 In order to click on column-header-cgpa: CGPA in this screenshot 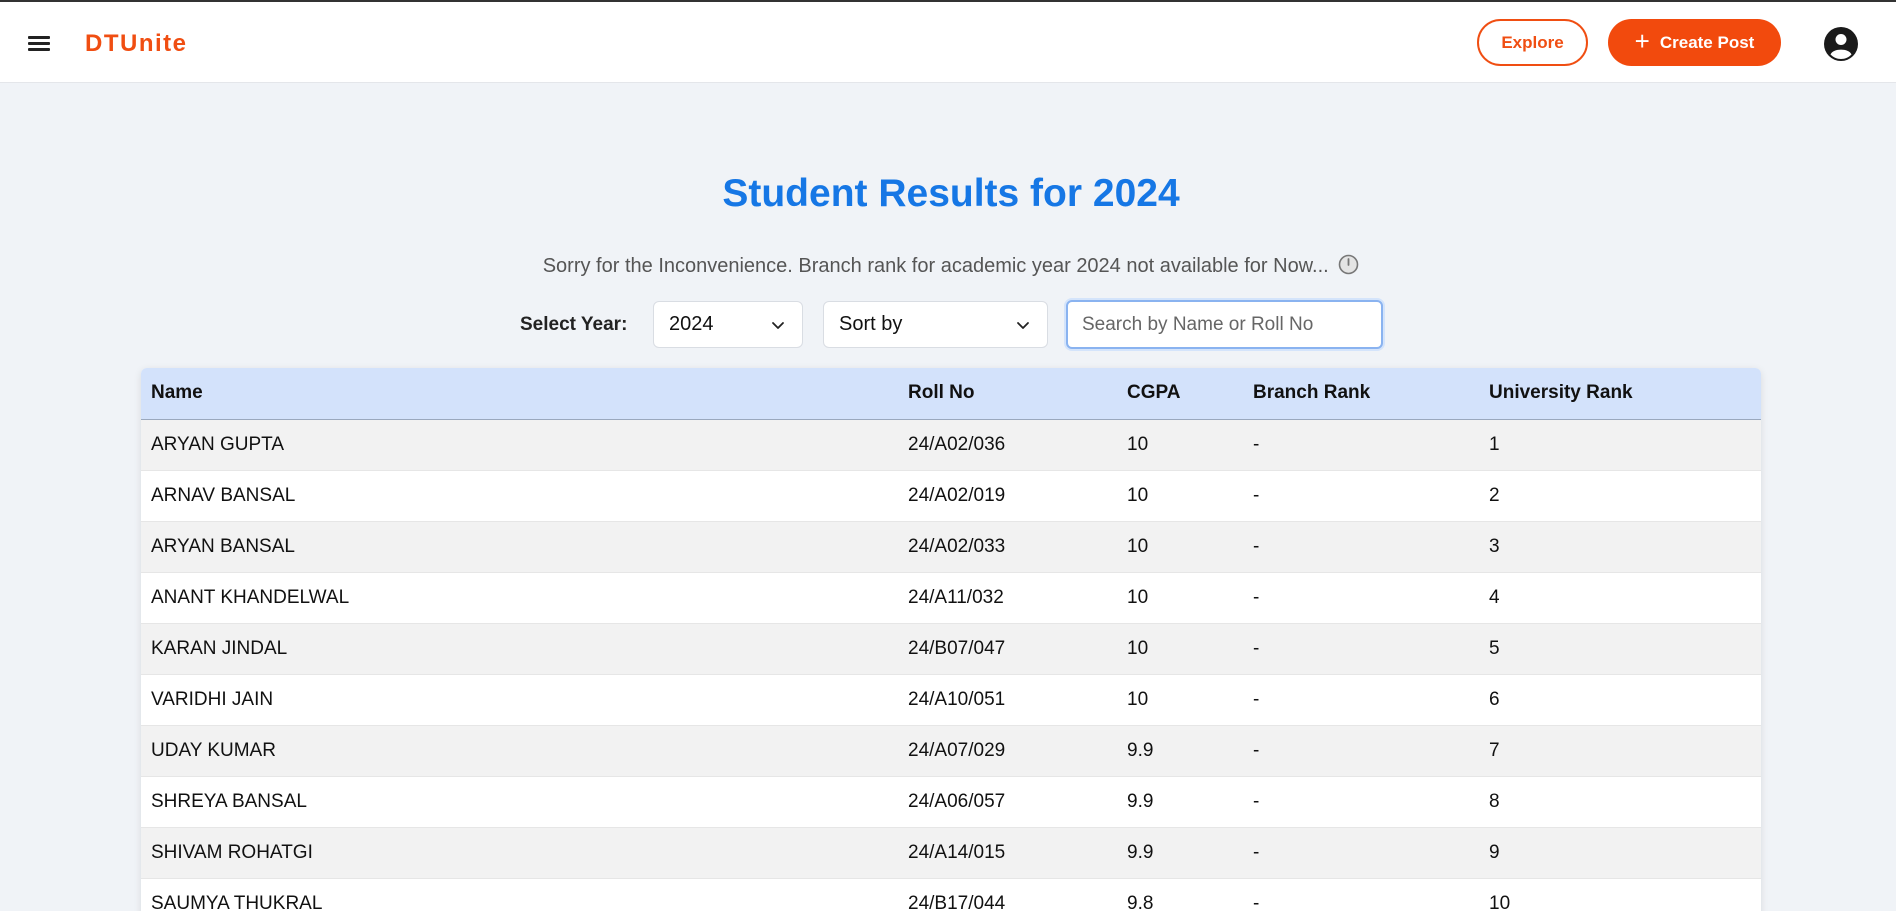, I will do `click(1180, 393)`.